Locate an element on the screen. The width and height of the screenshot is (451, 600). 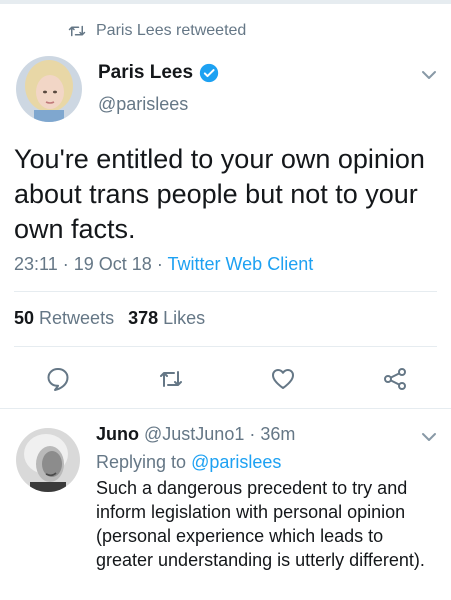
tweet-stats: 50 Retweets 378 Likes is located at coordinates (109, 318).